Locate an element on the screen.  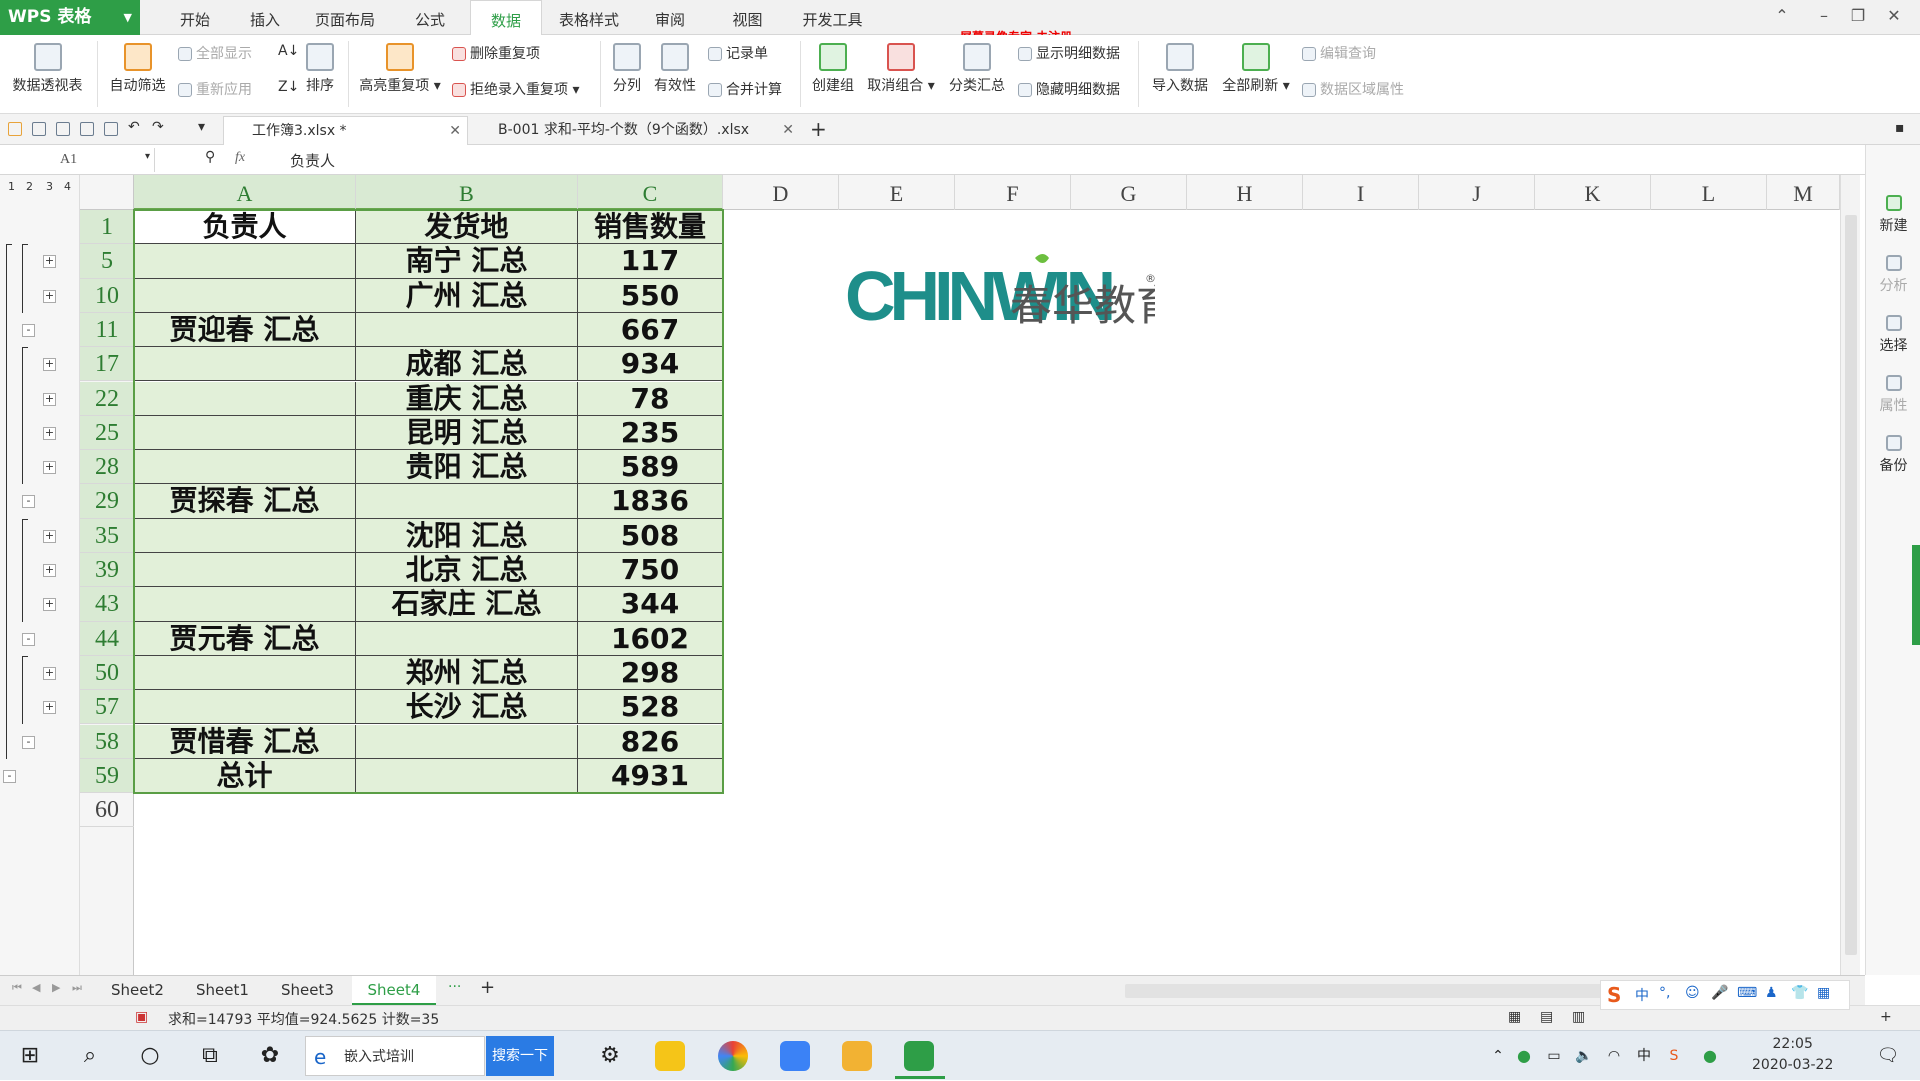
sort-button: 排序 is located at coordinates (320, 69).